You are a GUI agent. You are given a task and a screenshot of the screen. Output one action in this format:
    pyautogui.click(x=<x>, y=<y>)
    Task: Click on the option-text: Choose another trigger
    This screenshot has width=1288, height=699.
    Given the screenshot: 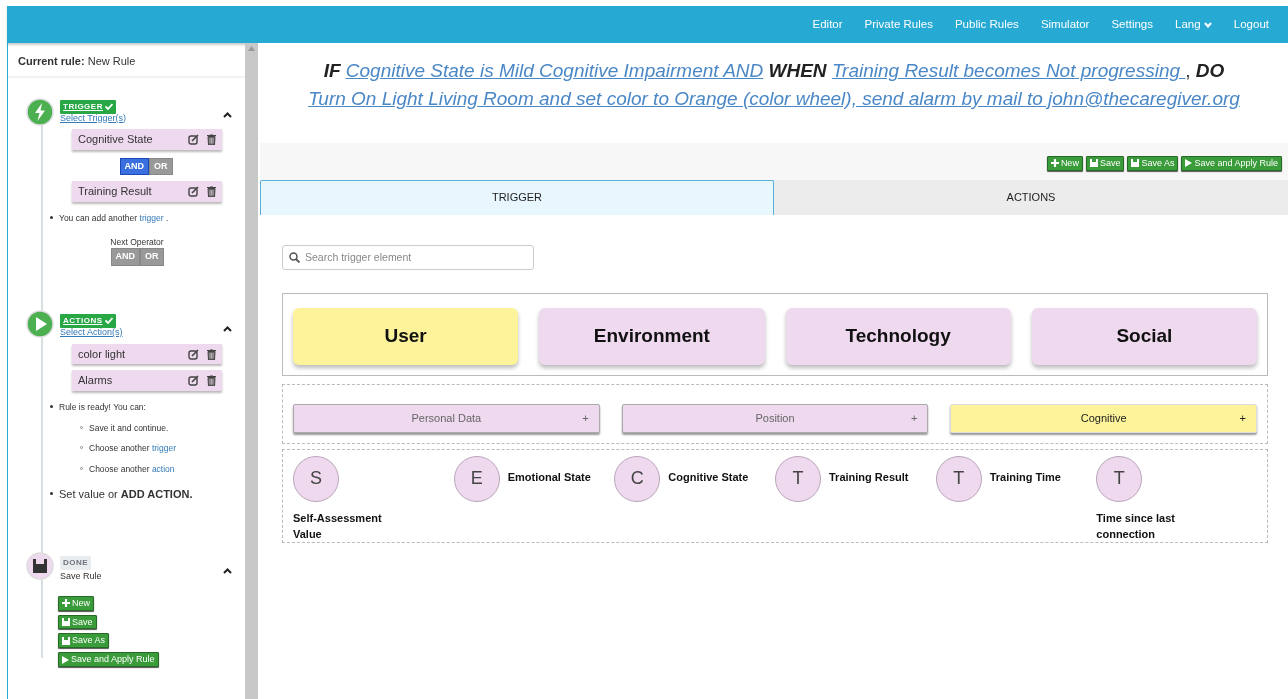 What is the action you would take?
    pyautogui.click(x=132, y=449)
    